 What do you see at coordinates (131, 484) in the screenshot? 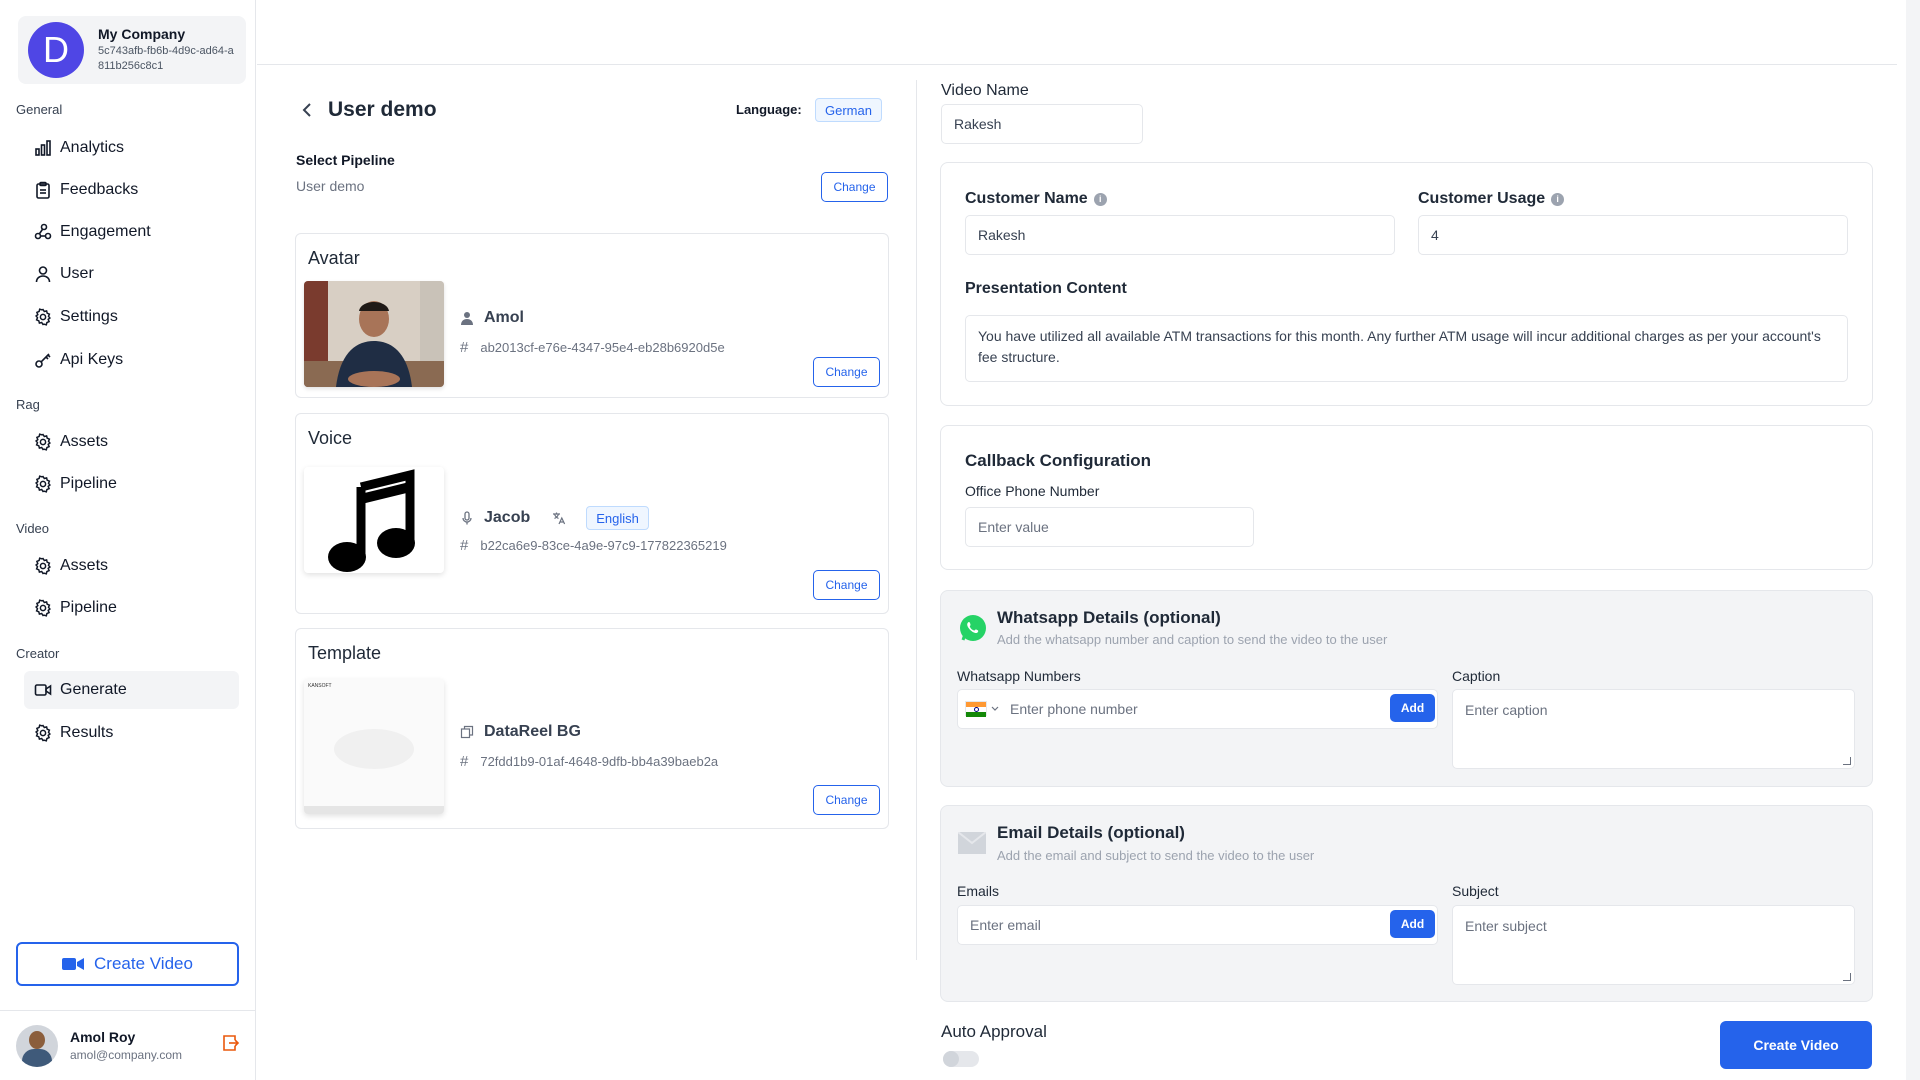
I see `sidebar-item-rag-pipeline: Pipeline` at bounding box center [131, 484].